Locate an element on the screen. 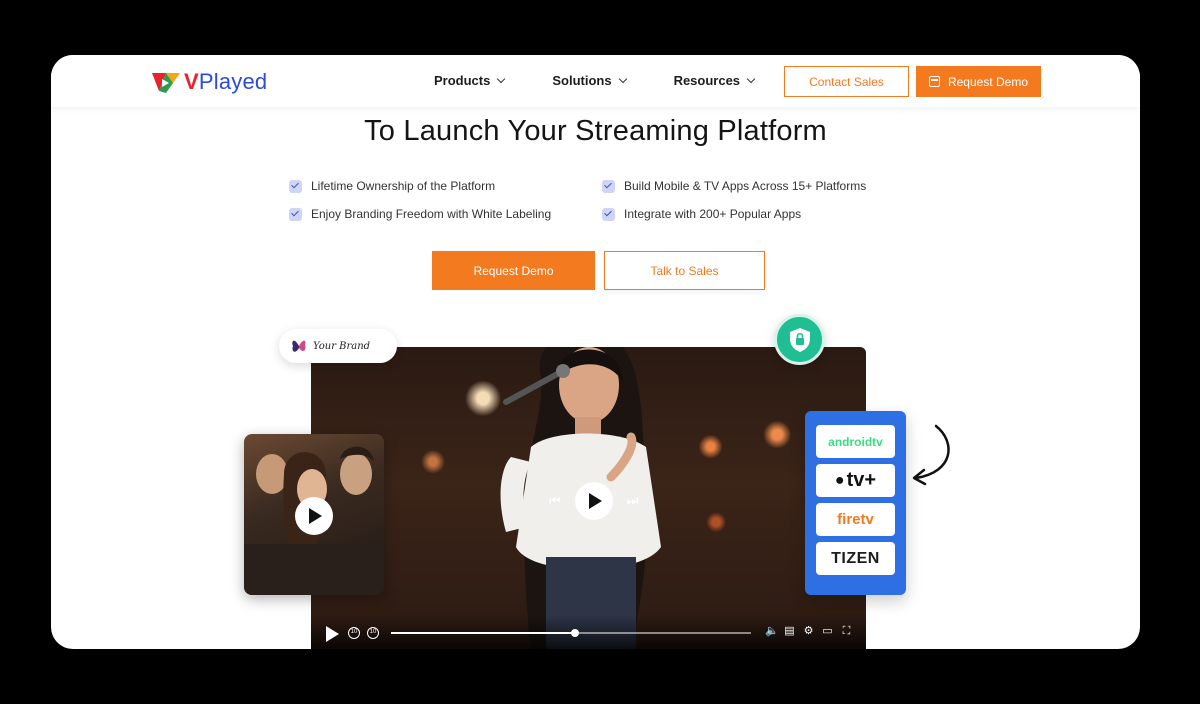  security-badge is located at coordinates (799, 339).